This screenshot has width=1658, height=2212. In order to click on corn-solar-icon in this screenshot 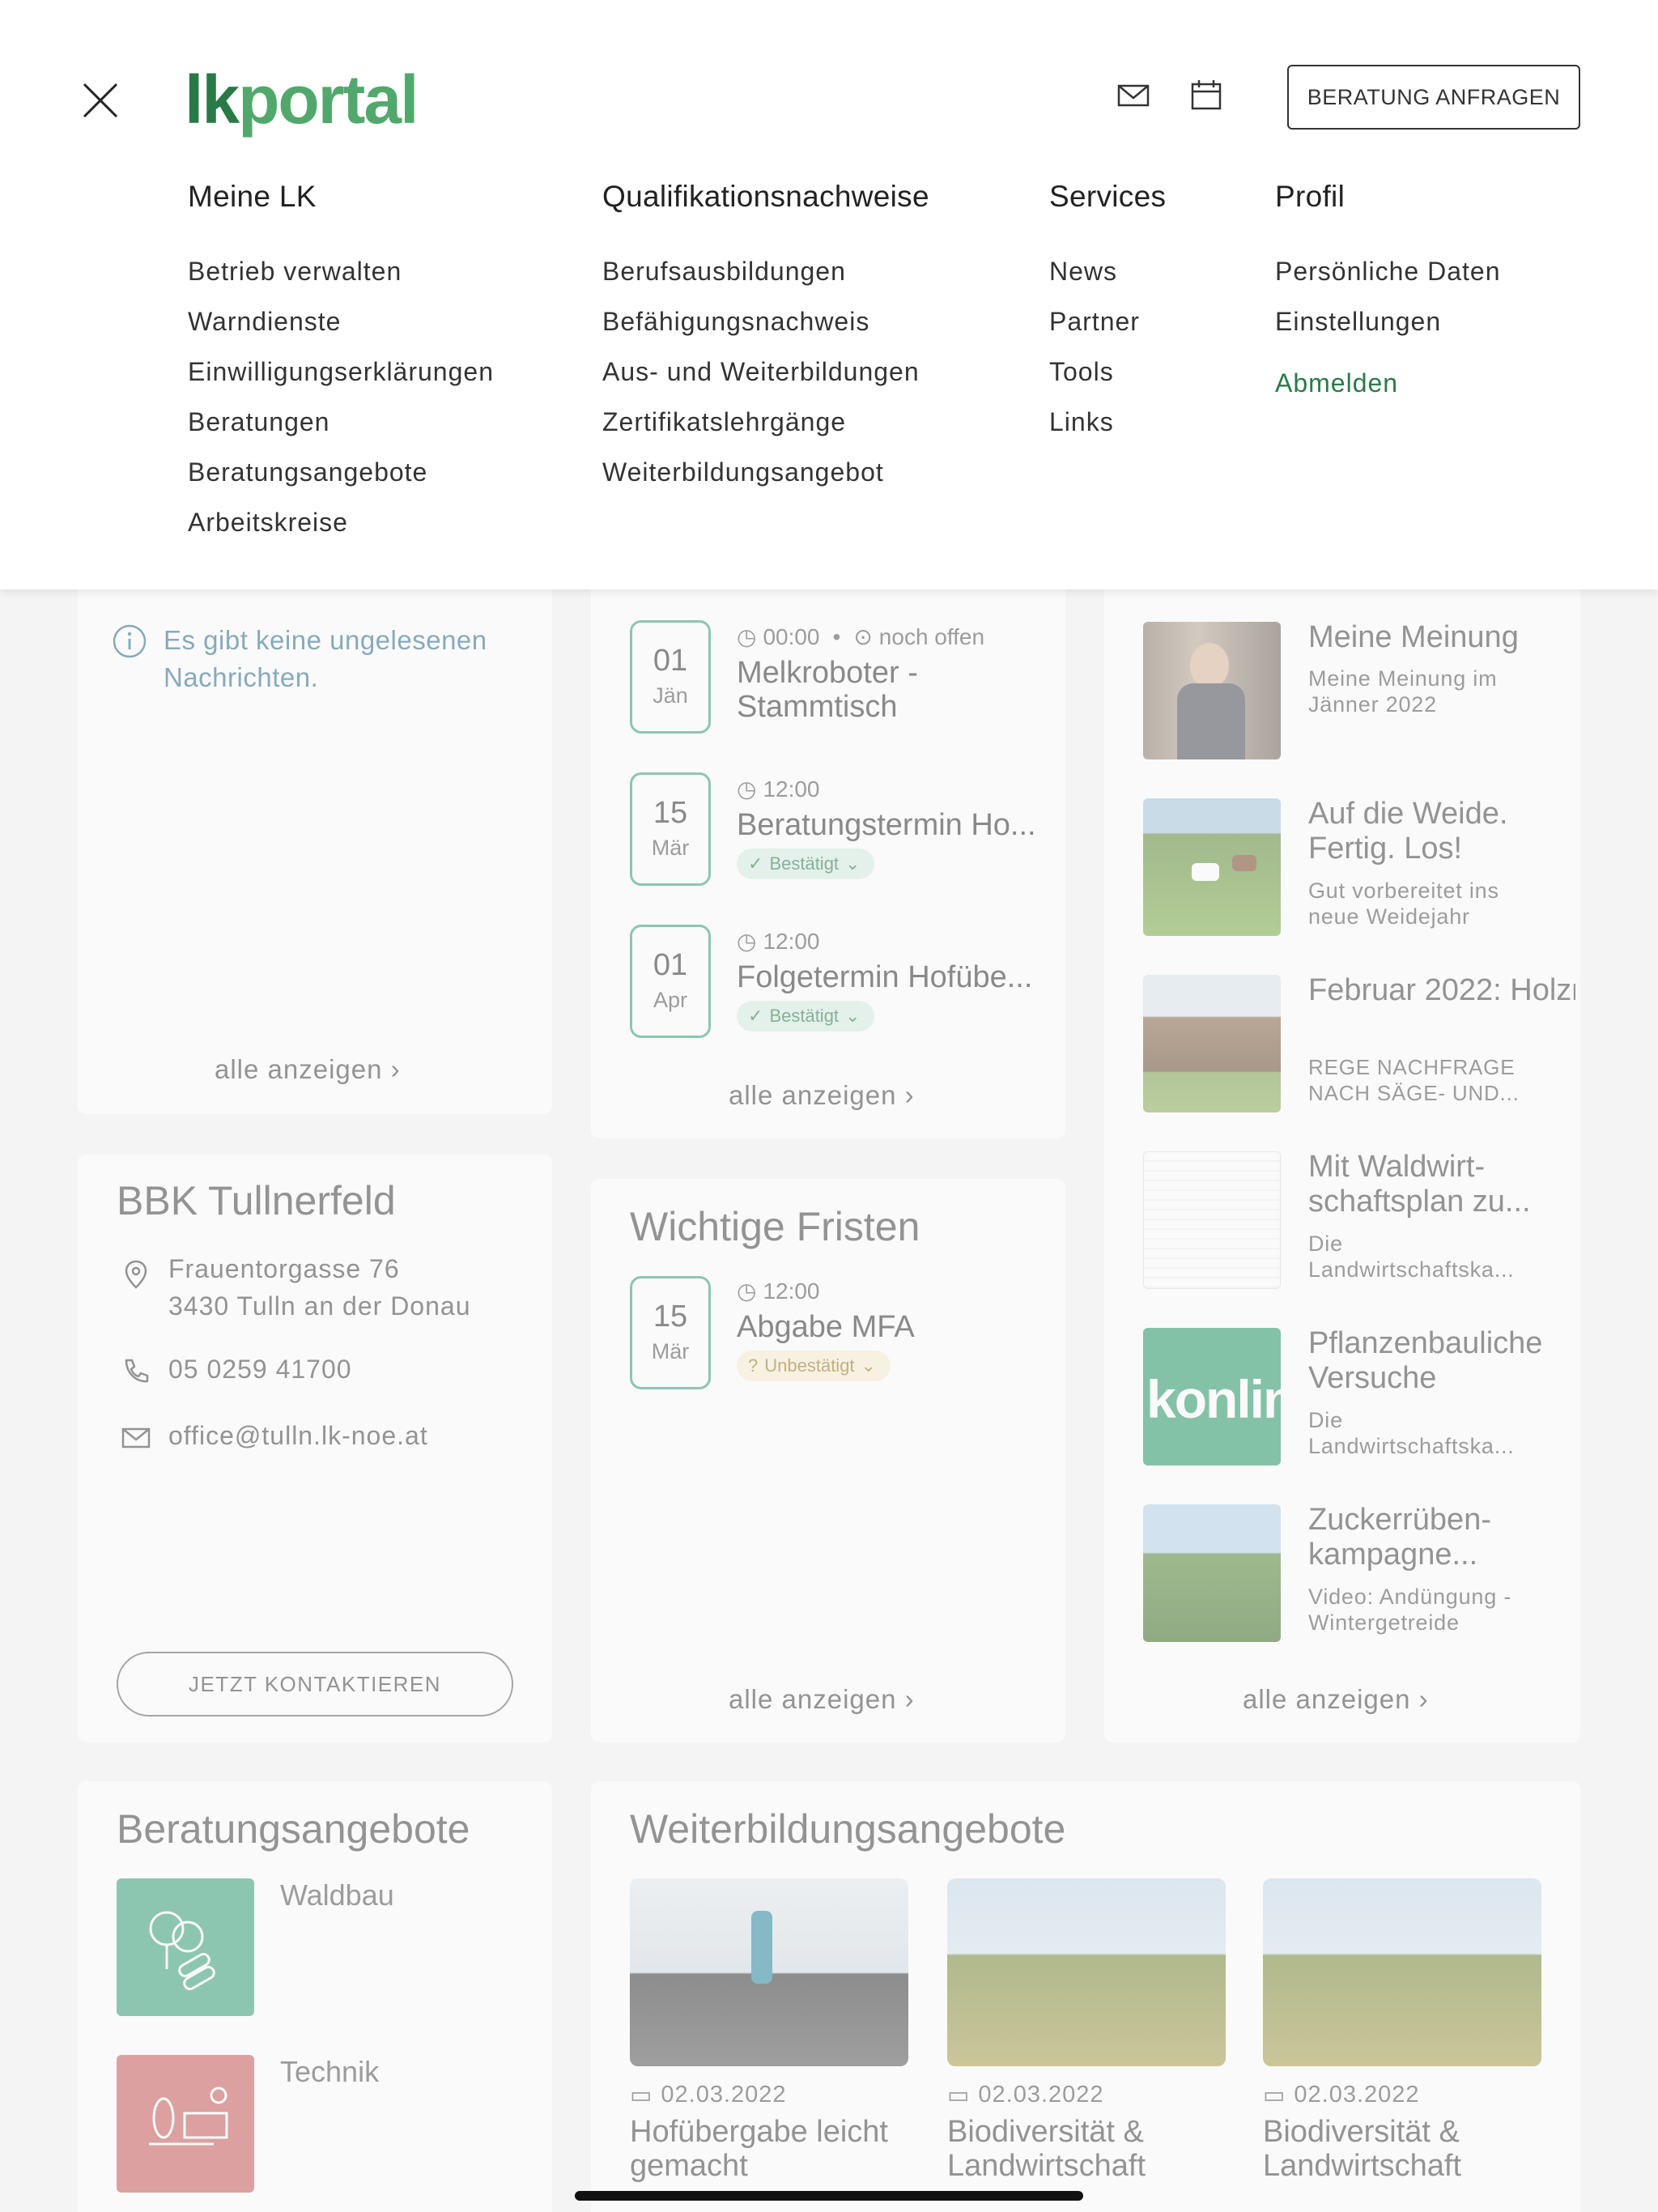, I will do `click(188, 2116)`.